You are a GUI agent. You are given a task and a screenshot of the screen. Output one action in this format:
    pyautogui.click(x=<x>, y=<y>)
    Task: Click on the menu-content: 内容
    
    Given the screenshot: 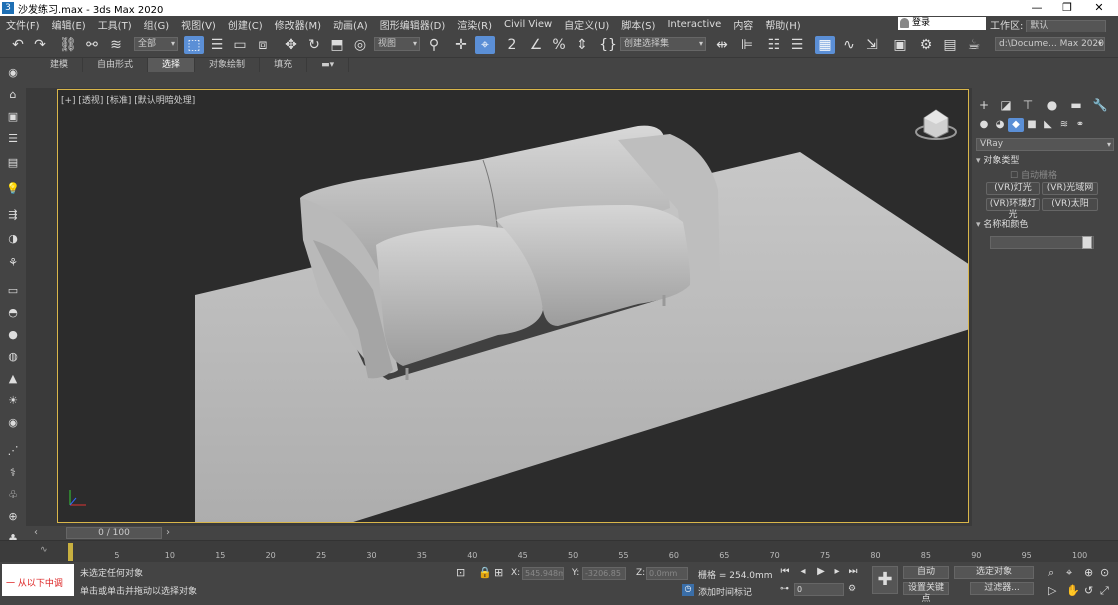 What is the action you would take?
    pyautogui.click(x=743, y=24)
    